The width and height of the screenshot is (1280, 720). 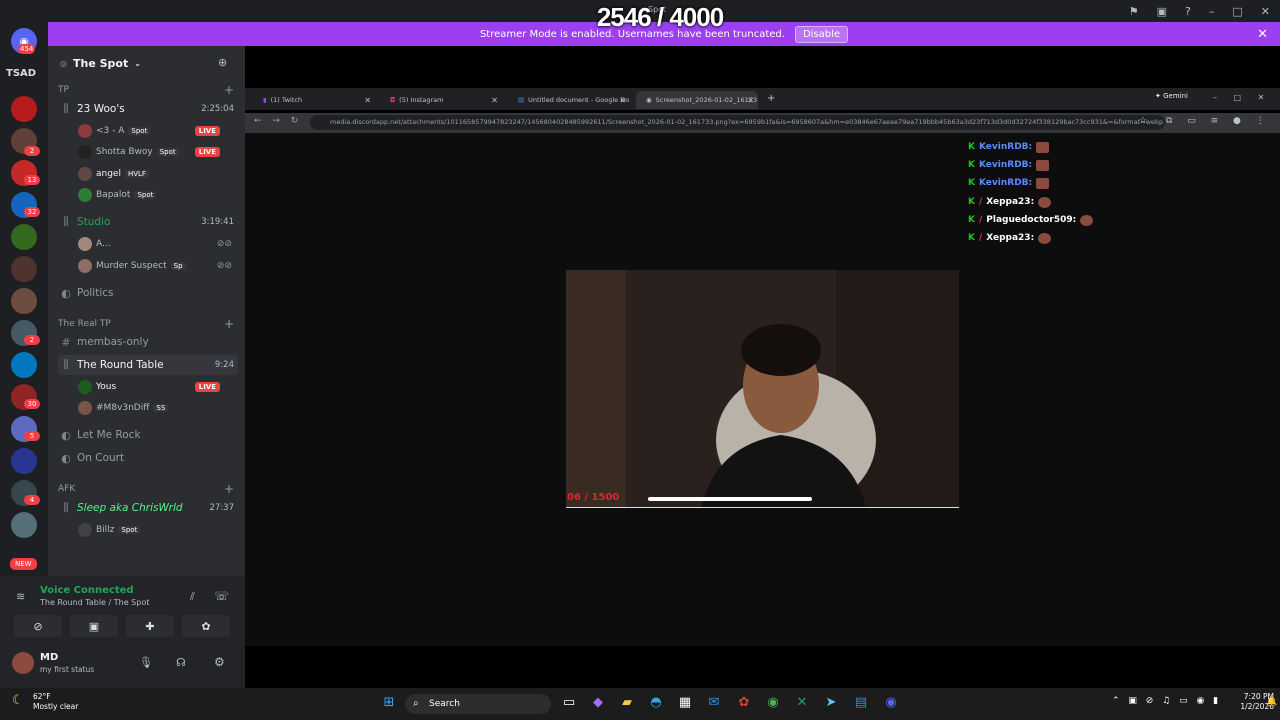 I want to click on channel-politics: ◐ Politics, so click(x=148, y=293).